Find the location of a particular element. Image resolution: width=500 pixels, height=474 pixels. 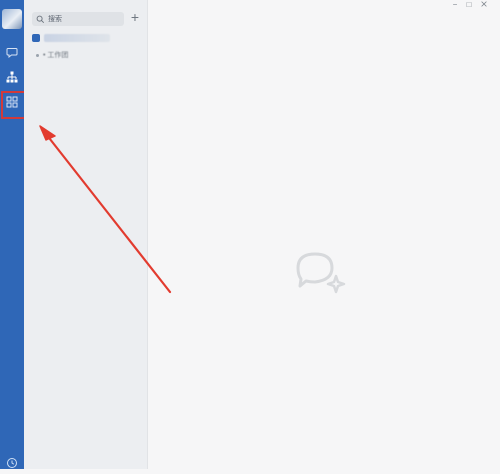

search-placeholder: 搜索 is located at coordinates (55, 19).